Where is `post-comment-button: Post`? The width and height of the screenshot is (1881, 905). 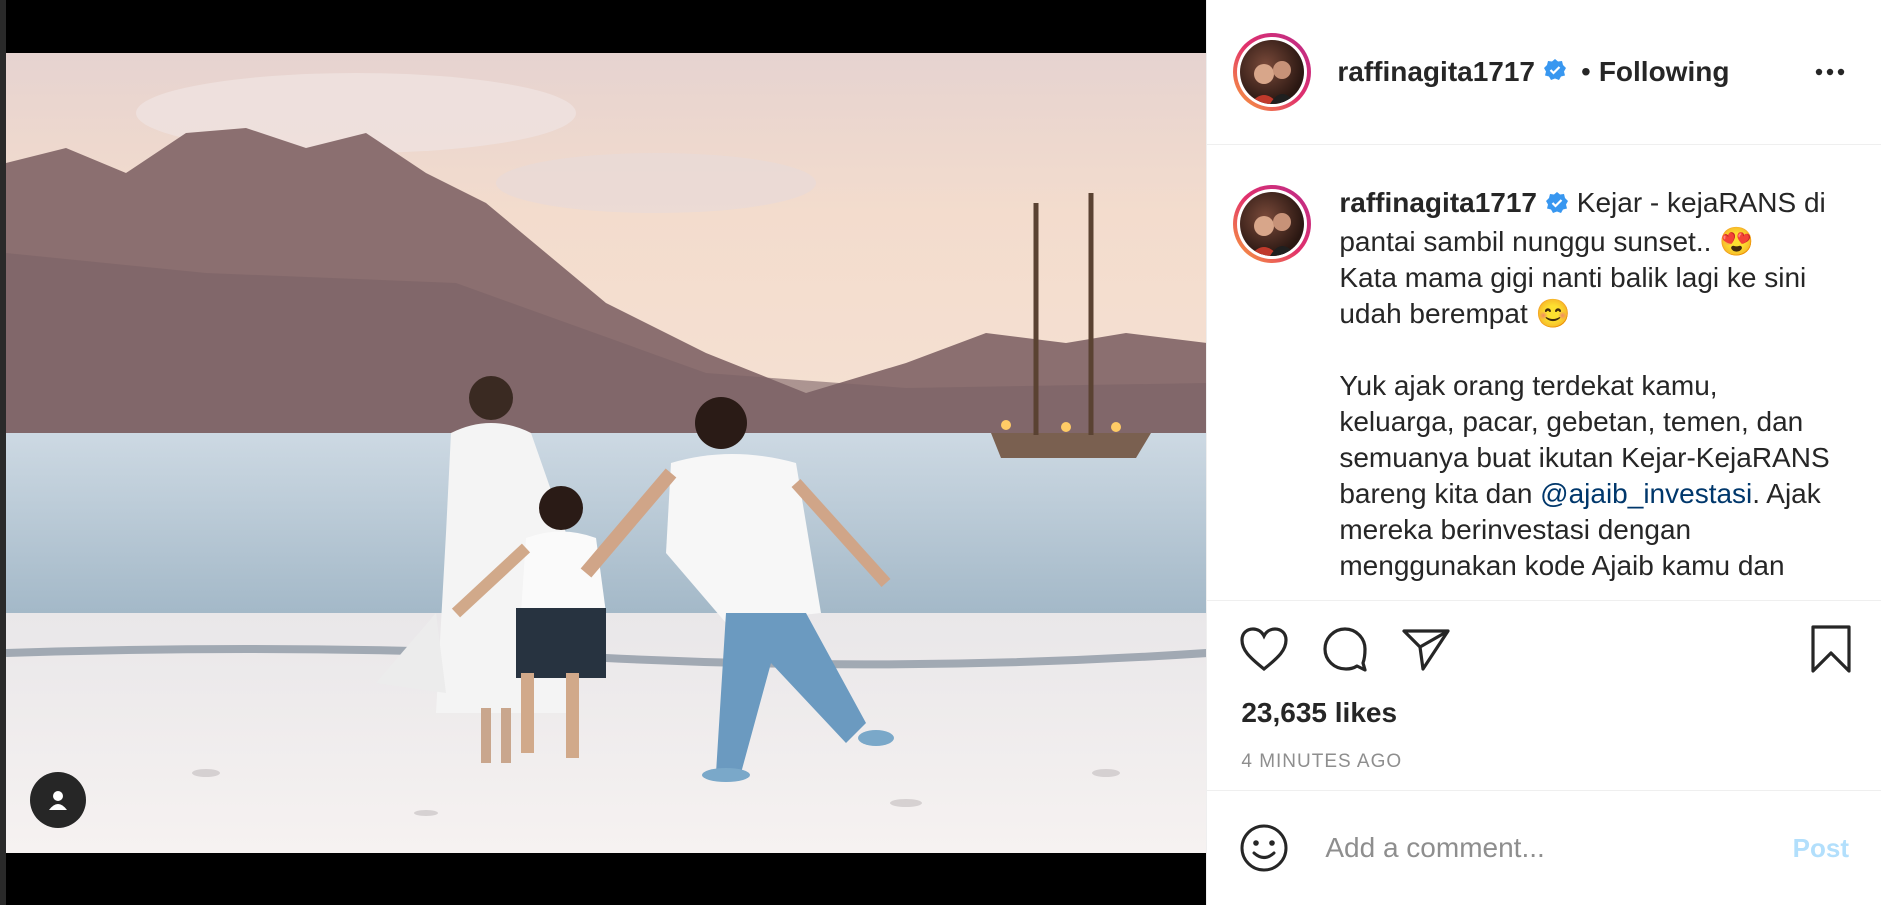
post-comment-button: Post is located at coordinates (1821, 848).